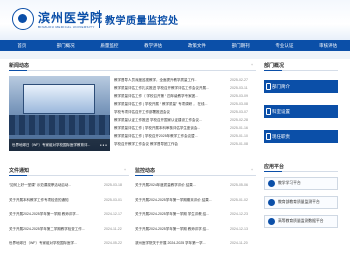 This screenshot has height=263, width=350. Describe the element at coordinates (113, 214) in the screenshot. I see `notice-date-3: 2024-12-17` at that location.